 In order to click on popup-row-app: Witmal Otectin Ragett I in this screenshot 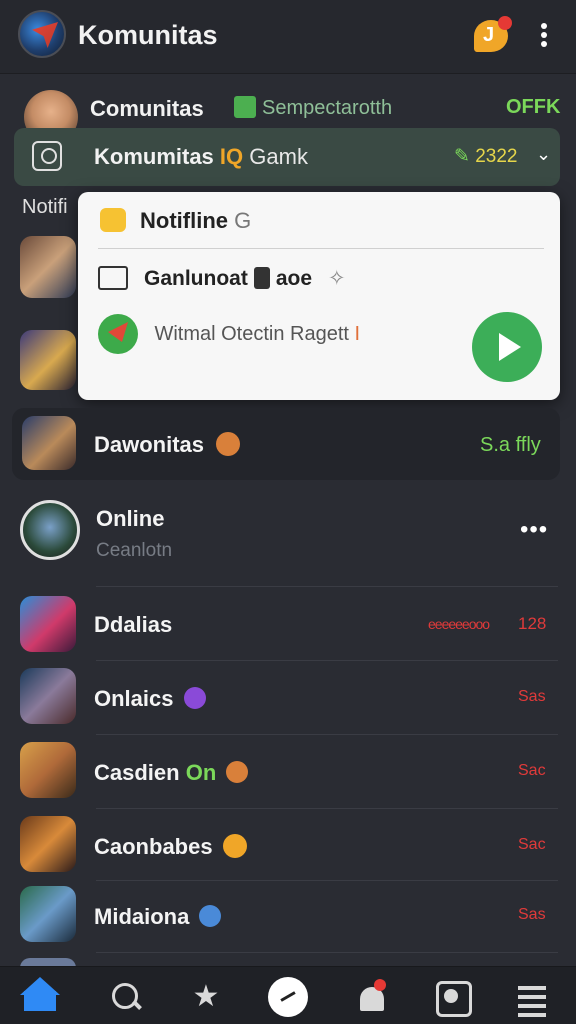, I will do `click(229, 334)`.